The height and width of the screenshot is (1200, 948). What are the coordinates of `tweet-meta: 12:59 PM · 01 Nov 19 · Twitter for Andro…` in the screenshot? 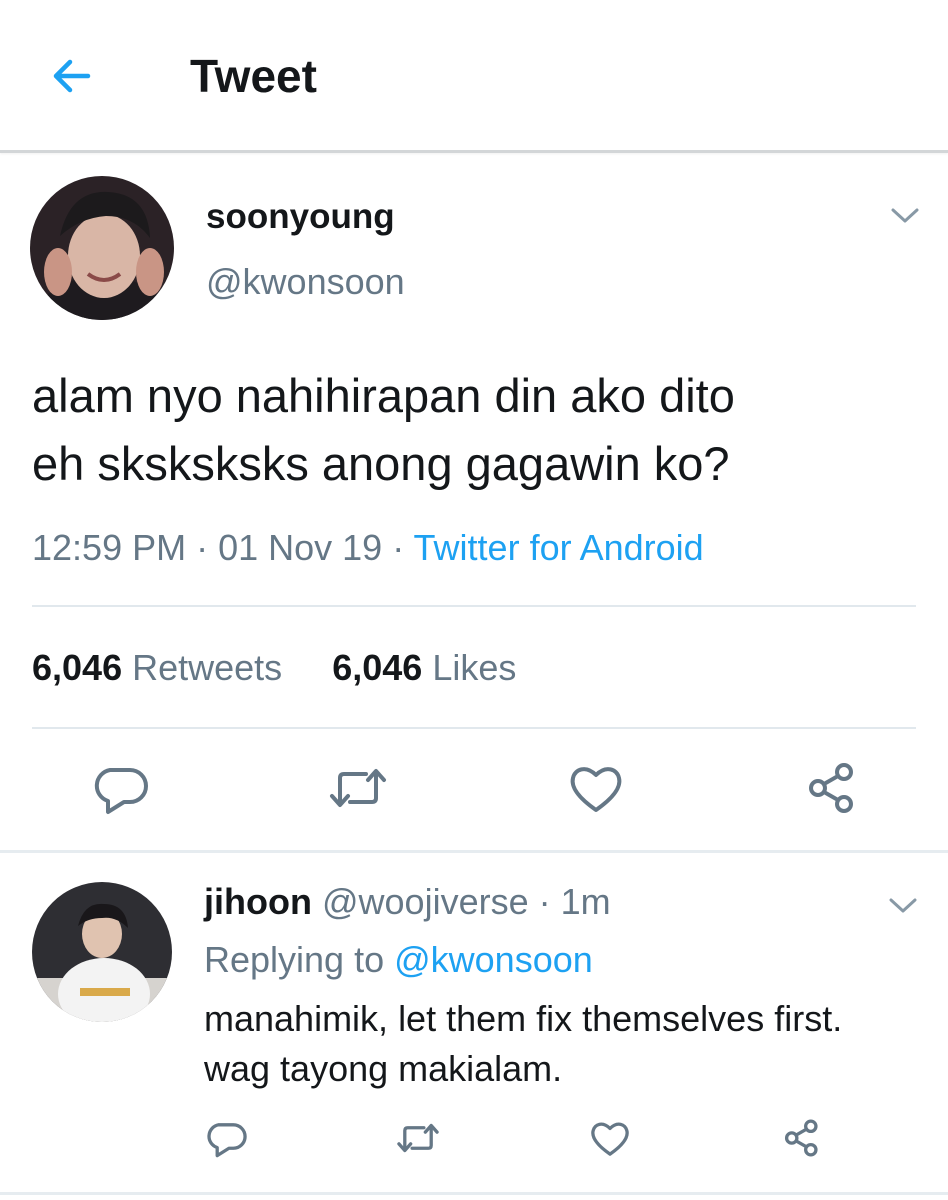 It's located at (368, 548).